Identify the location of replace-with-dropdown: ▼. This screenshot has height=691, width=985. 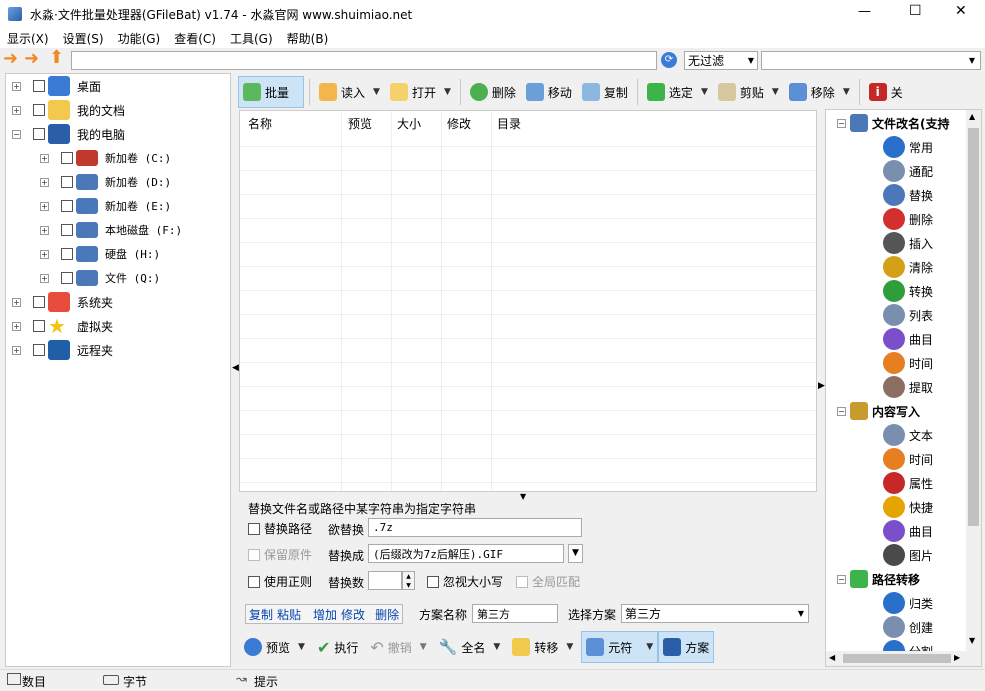
(575, 553).